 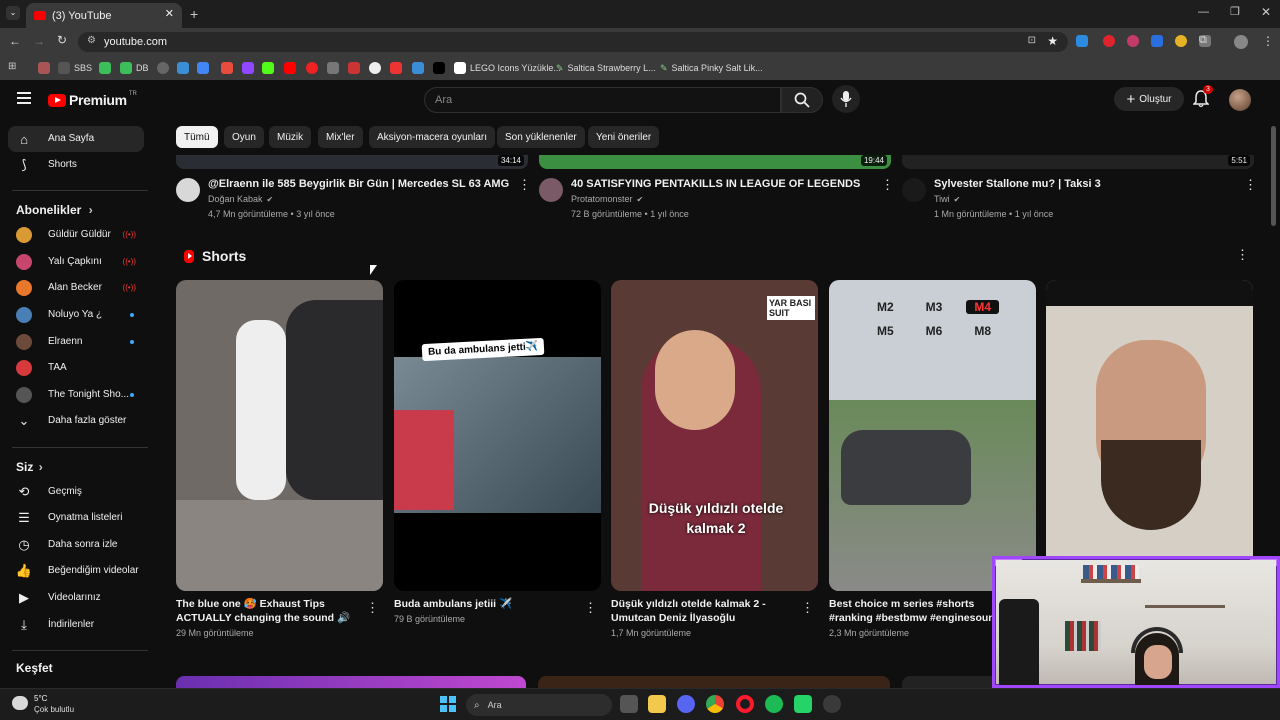 What do you see at coordinates (448, 704) in the screenshot?
I see `start-button` at bounding box center [448, 704].